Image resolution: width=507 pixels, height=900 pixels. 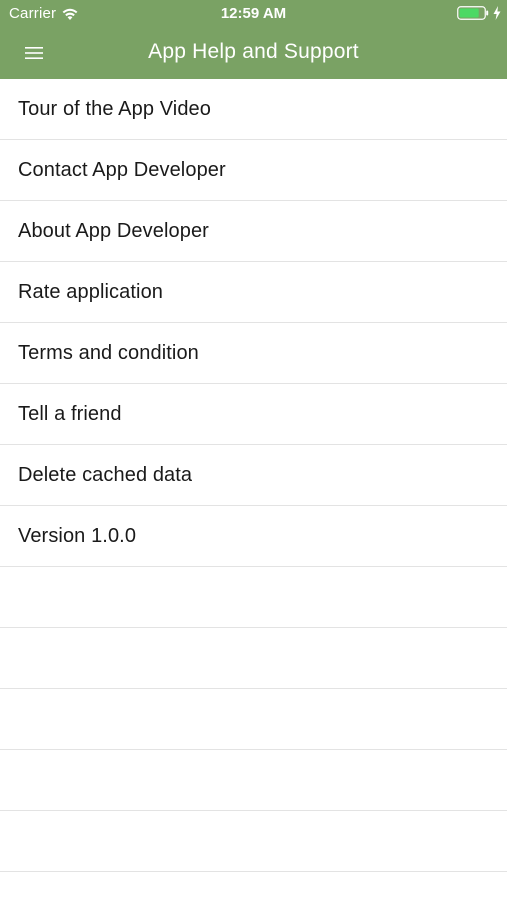 I want to click on menu-item-about-developer: About App Developer, so click(x=253, y=231).